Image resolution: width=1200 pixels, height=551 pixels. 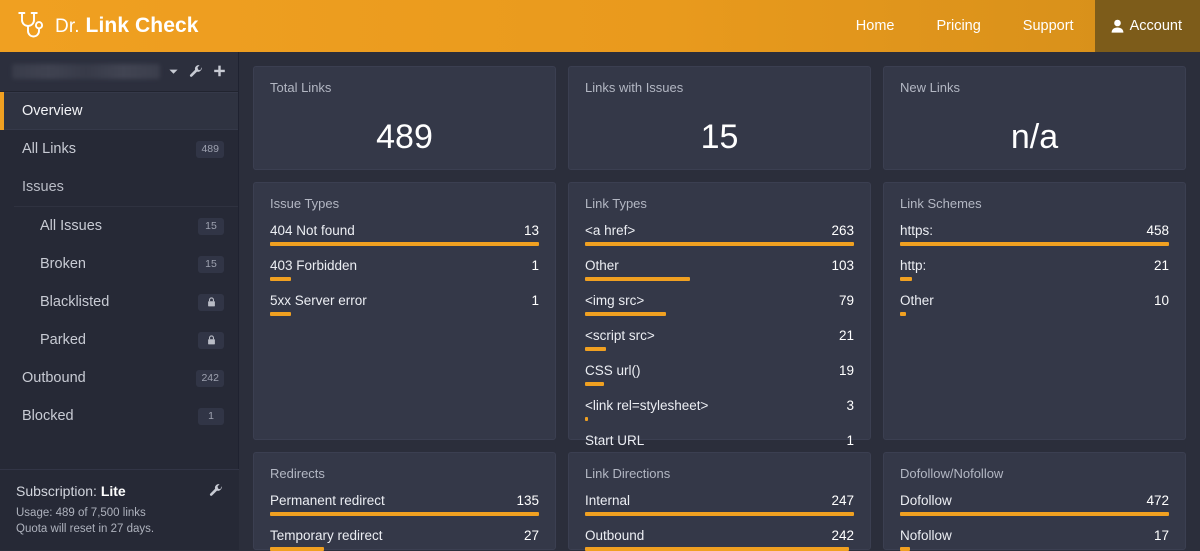 I want to click on card-title: New Links, so click(x=930, y=87).